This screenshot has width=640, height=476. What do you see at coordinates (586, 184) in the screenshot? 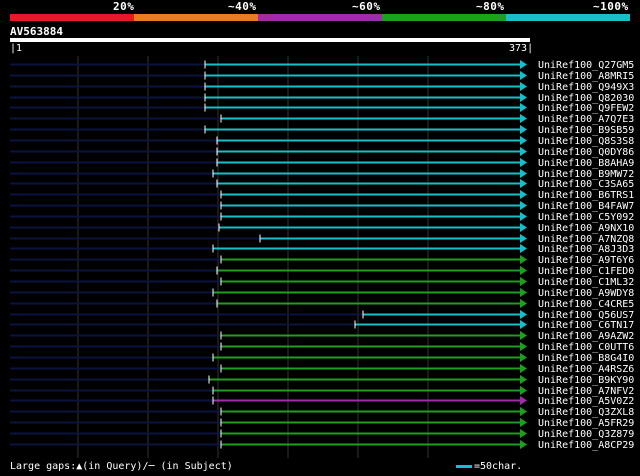
I see `hit-label: UniRef100_C3SA65` at bounding box center [586, 184].